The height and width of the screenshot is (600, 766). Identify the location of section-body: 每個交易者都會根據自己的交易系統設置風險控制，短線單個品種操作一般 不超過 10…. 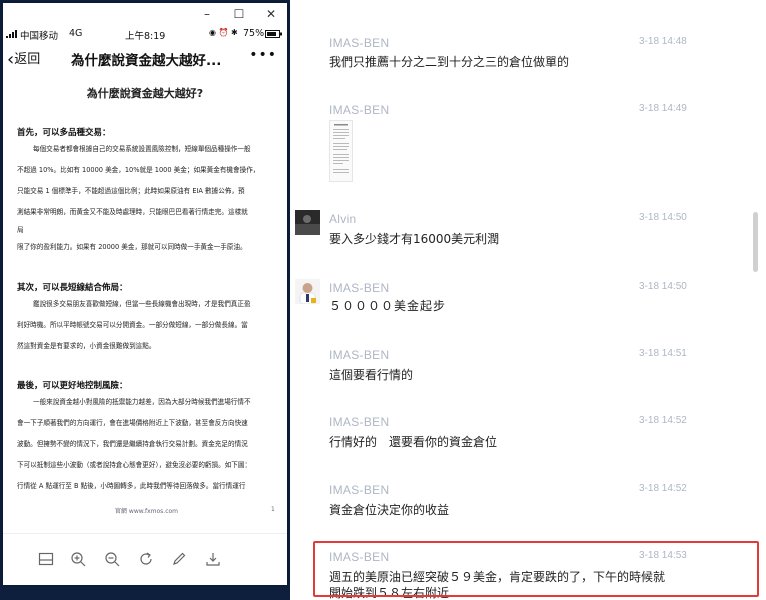
(148, 198).